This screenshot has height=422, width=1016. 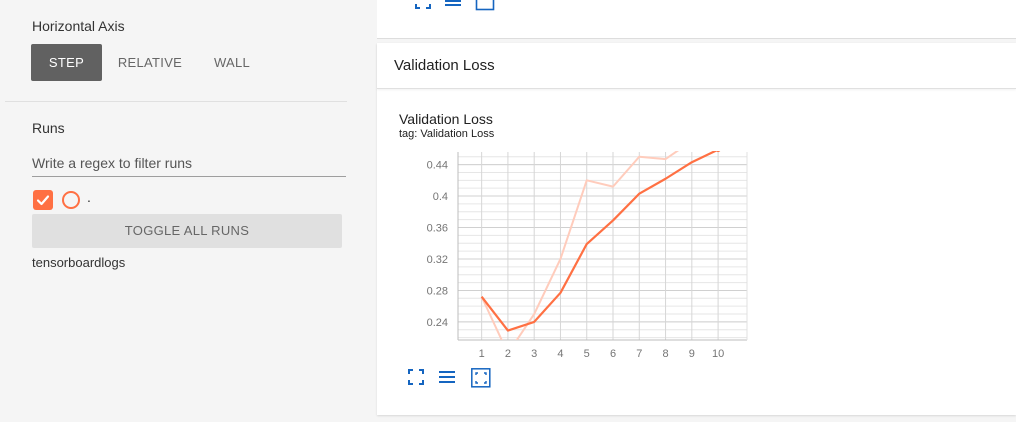 I want to click on toggle-all-runs-button: TOGGLE ALL RUNS, so click(x=187, y=231).